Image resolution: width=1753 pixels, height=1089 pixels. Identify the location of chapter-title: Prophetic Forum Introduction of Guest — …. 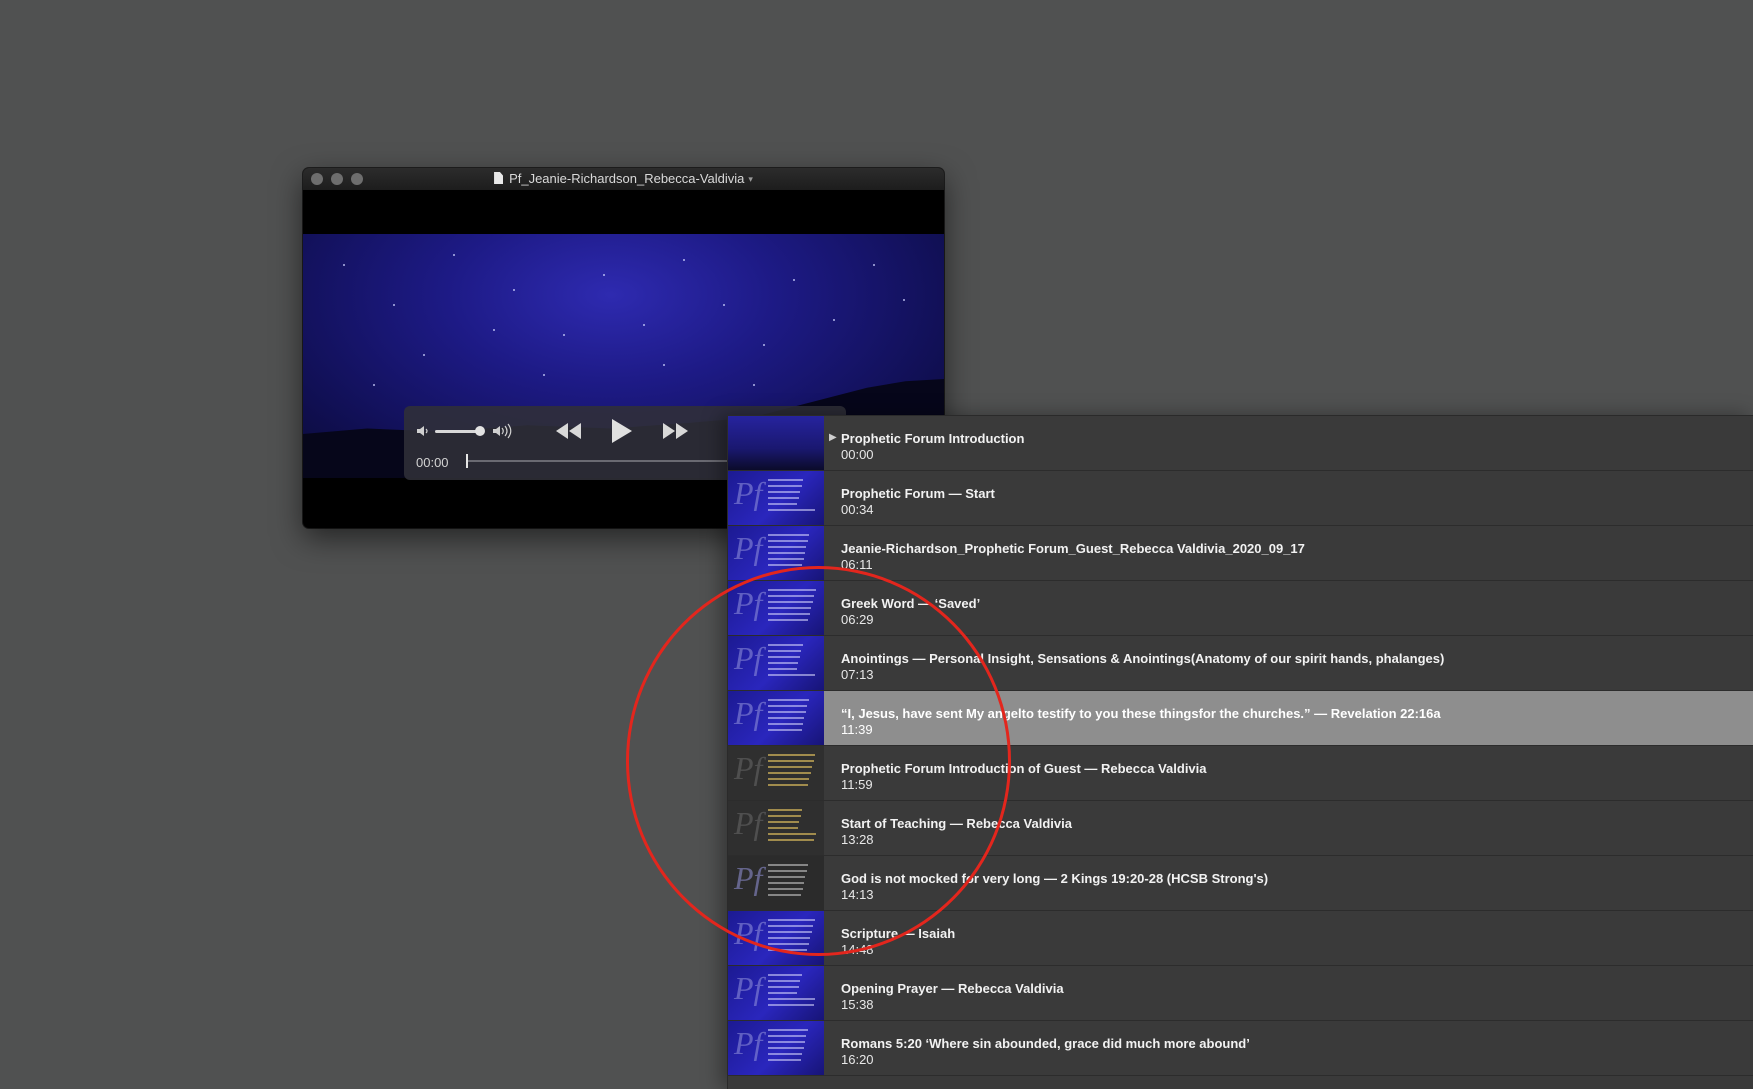
(1024, 768).